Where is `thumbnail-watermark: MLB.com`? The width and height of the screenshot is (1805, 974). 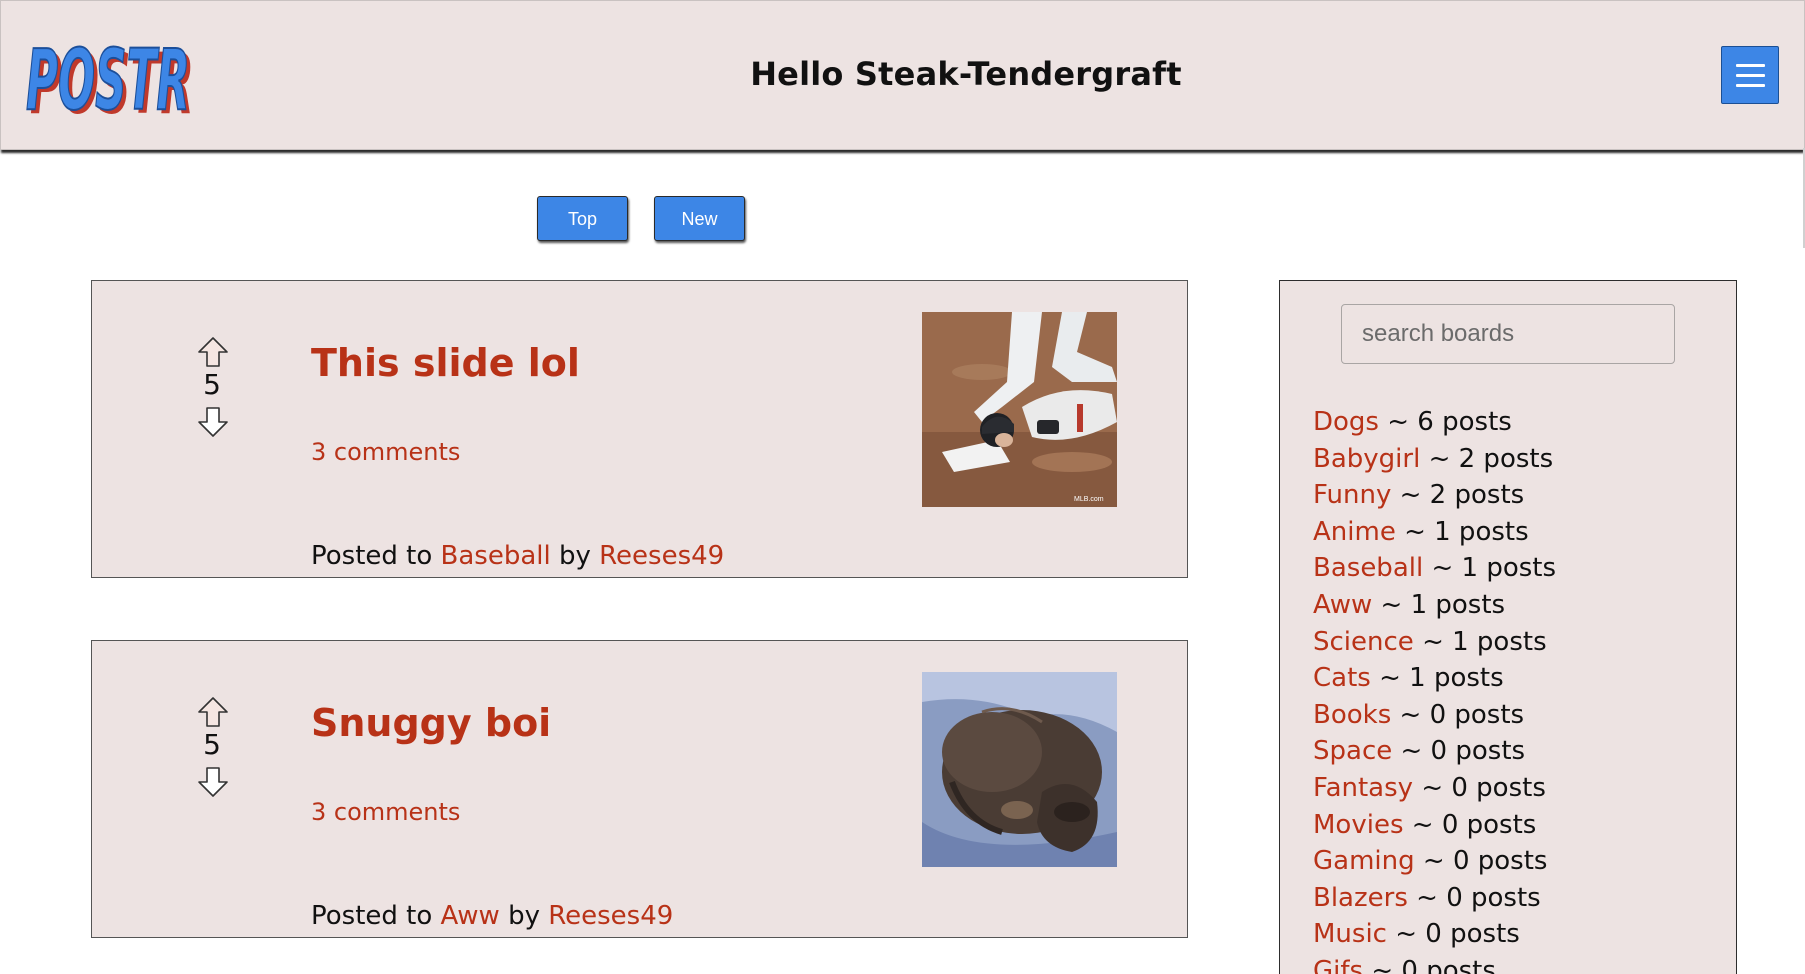
thumbnail-watermark: MLB.com is located at coordinates (1089, 499).